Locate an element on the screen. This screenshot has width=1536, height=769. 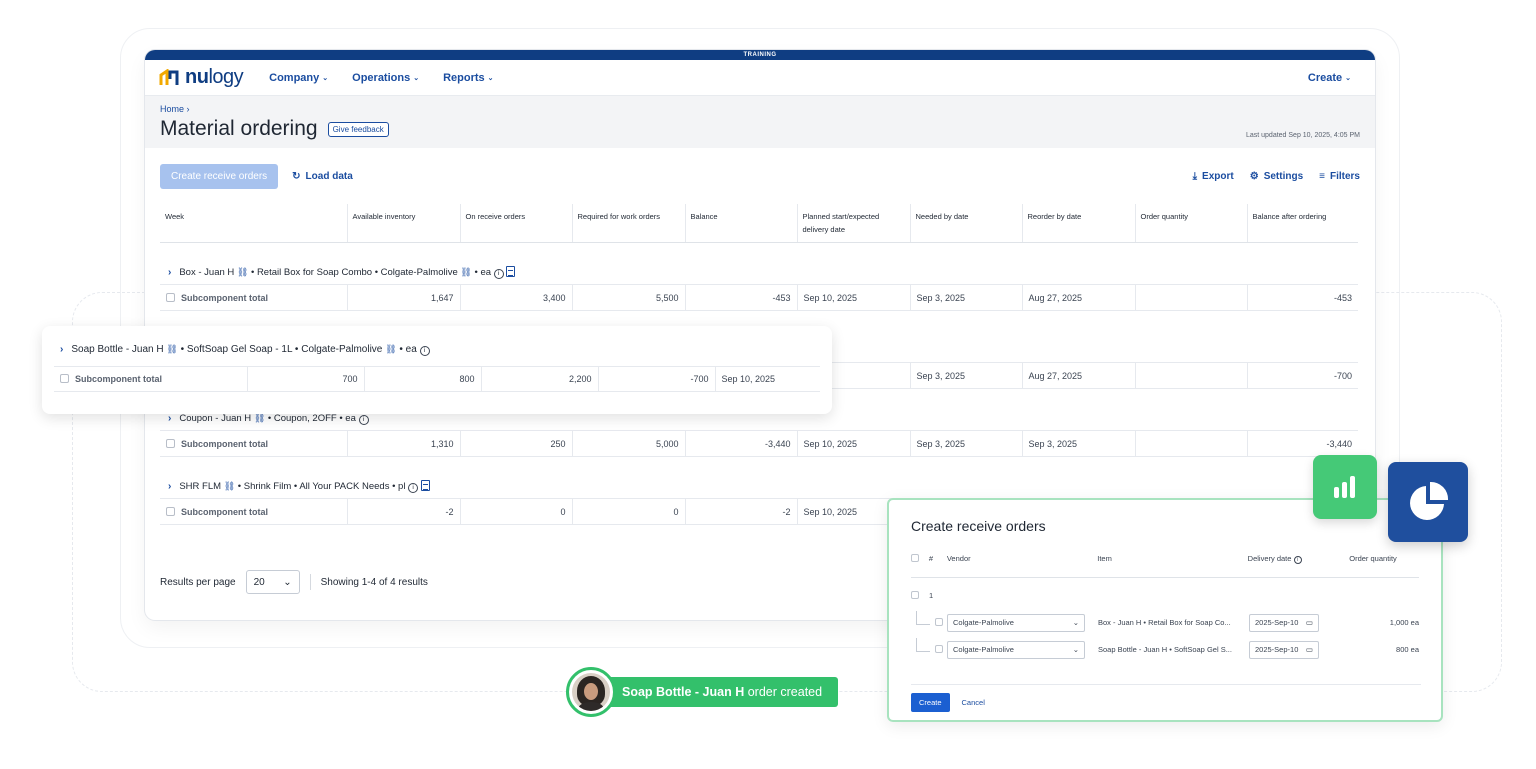
filters-button: ≡ Filters is located at coordinates (1339, 176).